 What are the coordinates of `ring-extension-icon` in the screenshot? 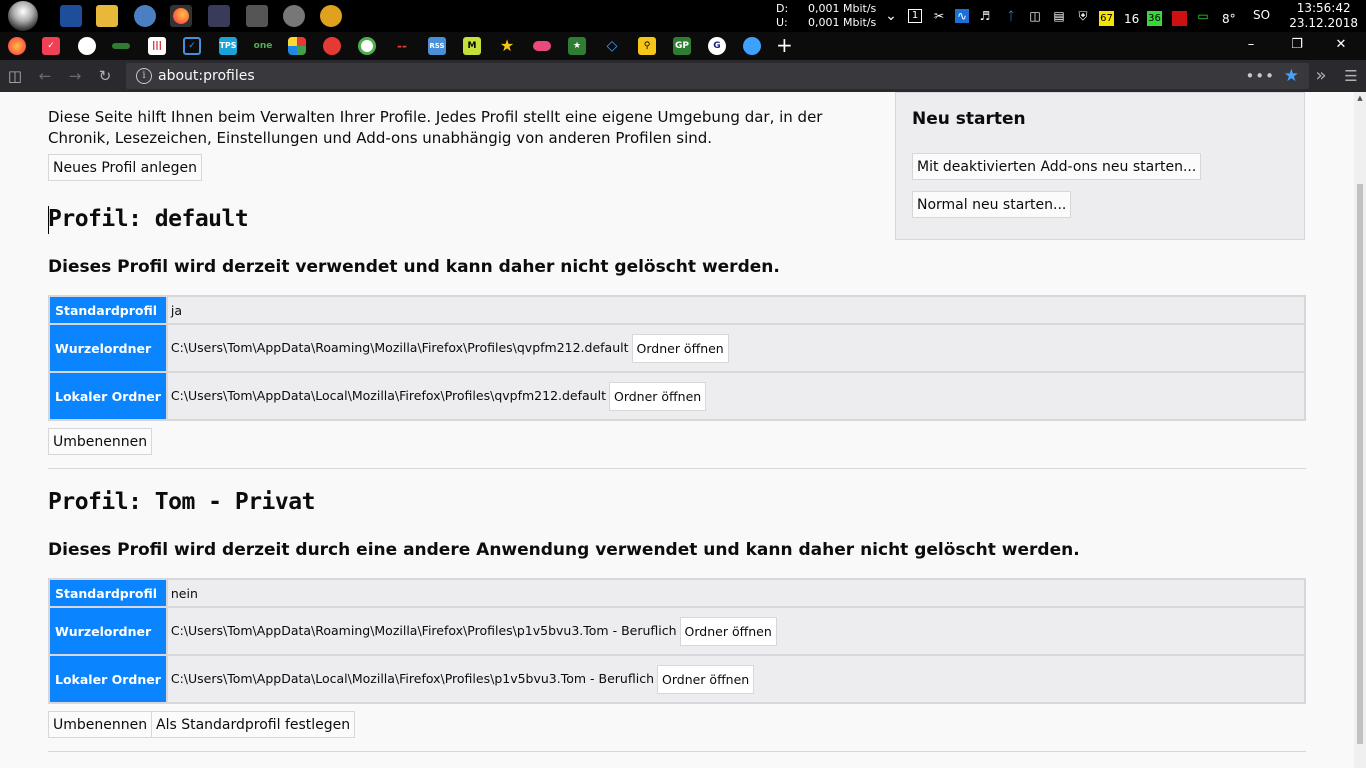 It's located at (367, 46).